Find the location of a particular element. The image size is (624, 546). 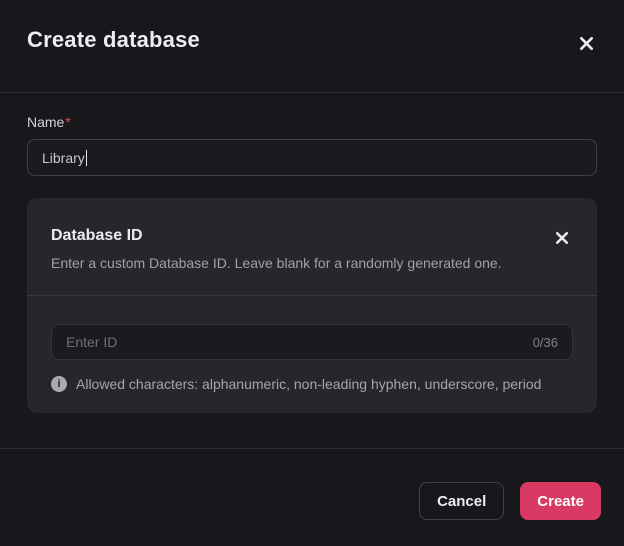

create-button: Create is located at coordinates (560, 501).